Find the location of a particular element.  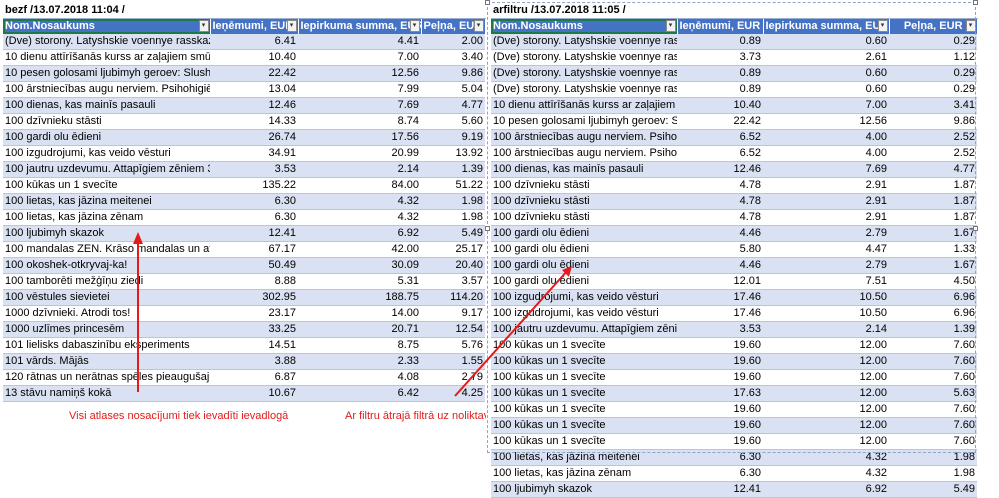

cell-purchase: 4.32 is located at coordinates (826, 473).